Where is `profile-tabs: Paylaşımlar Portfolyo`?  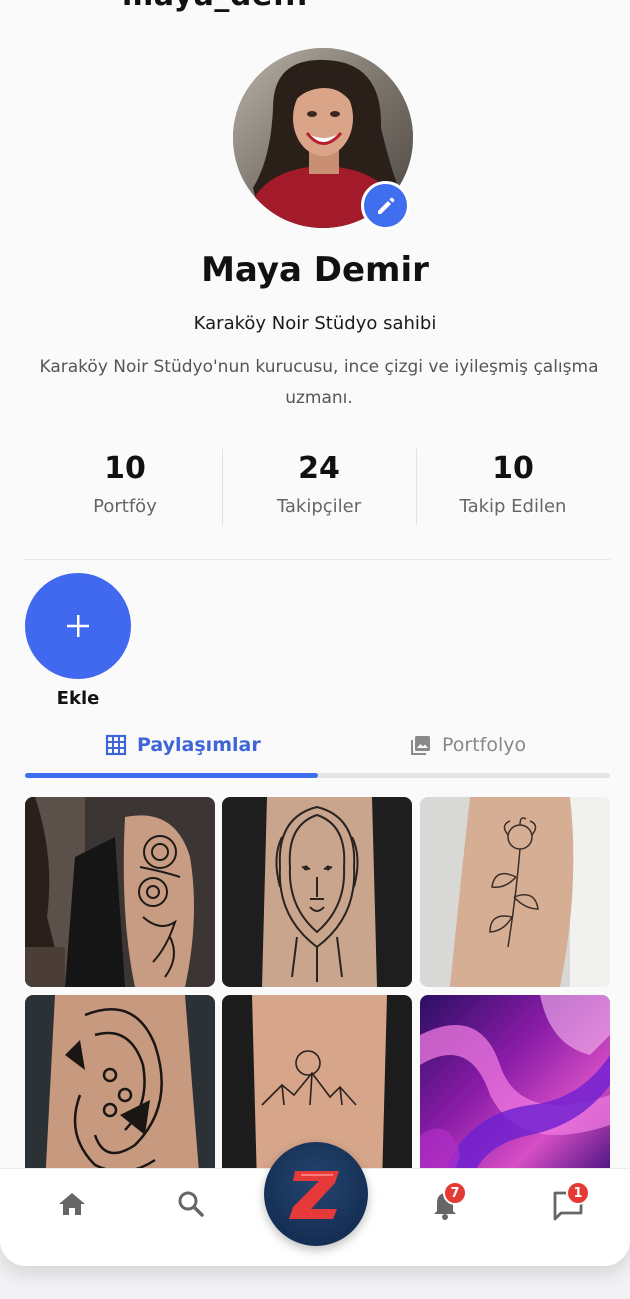 profile-tabs: Paylaşımlar Portfolyo is located at coordinates (317, 751).